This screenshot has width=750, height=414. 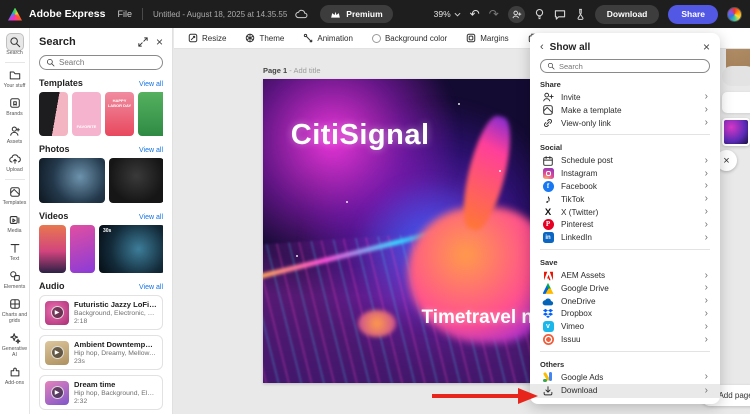 I want to click on background-color-button: Background color, so click(x=409, y=38).